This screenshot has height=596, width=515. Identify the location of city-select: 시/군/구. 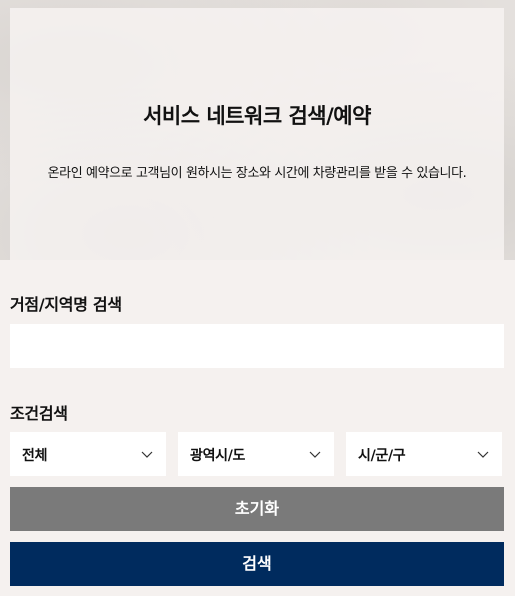
(424, 454).